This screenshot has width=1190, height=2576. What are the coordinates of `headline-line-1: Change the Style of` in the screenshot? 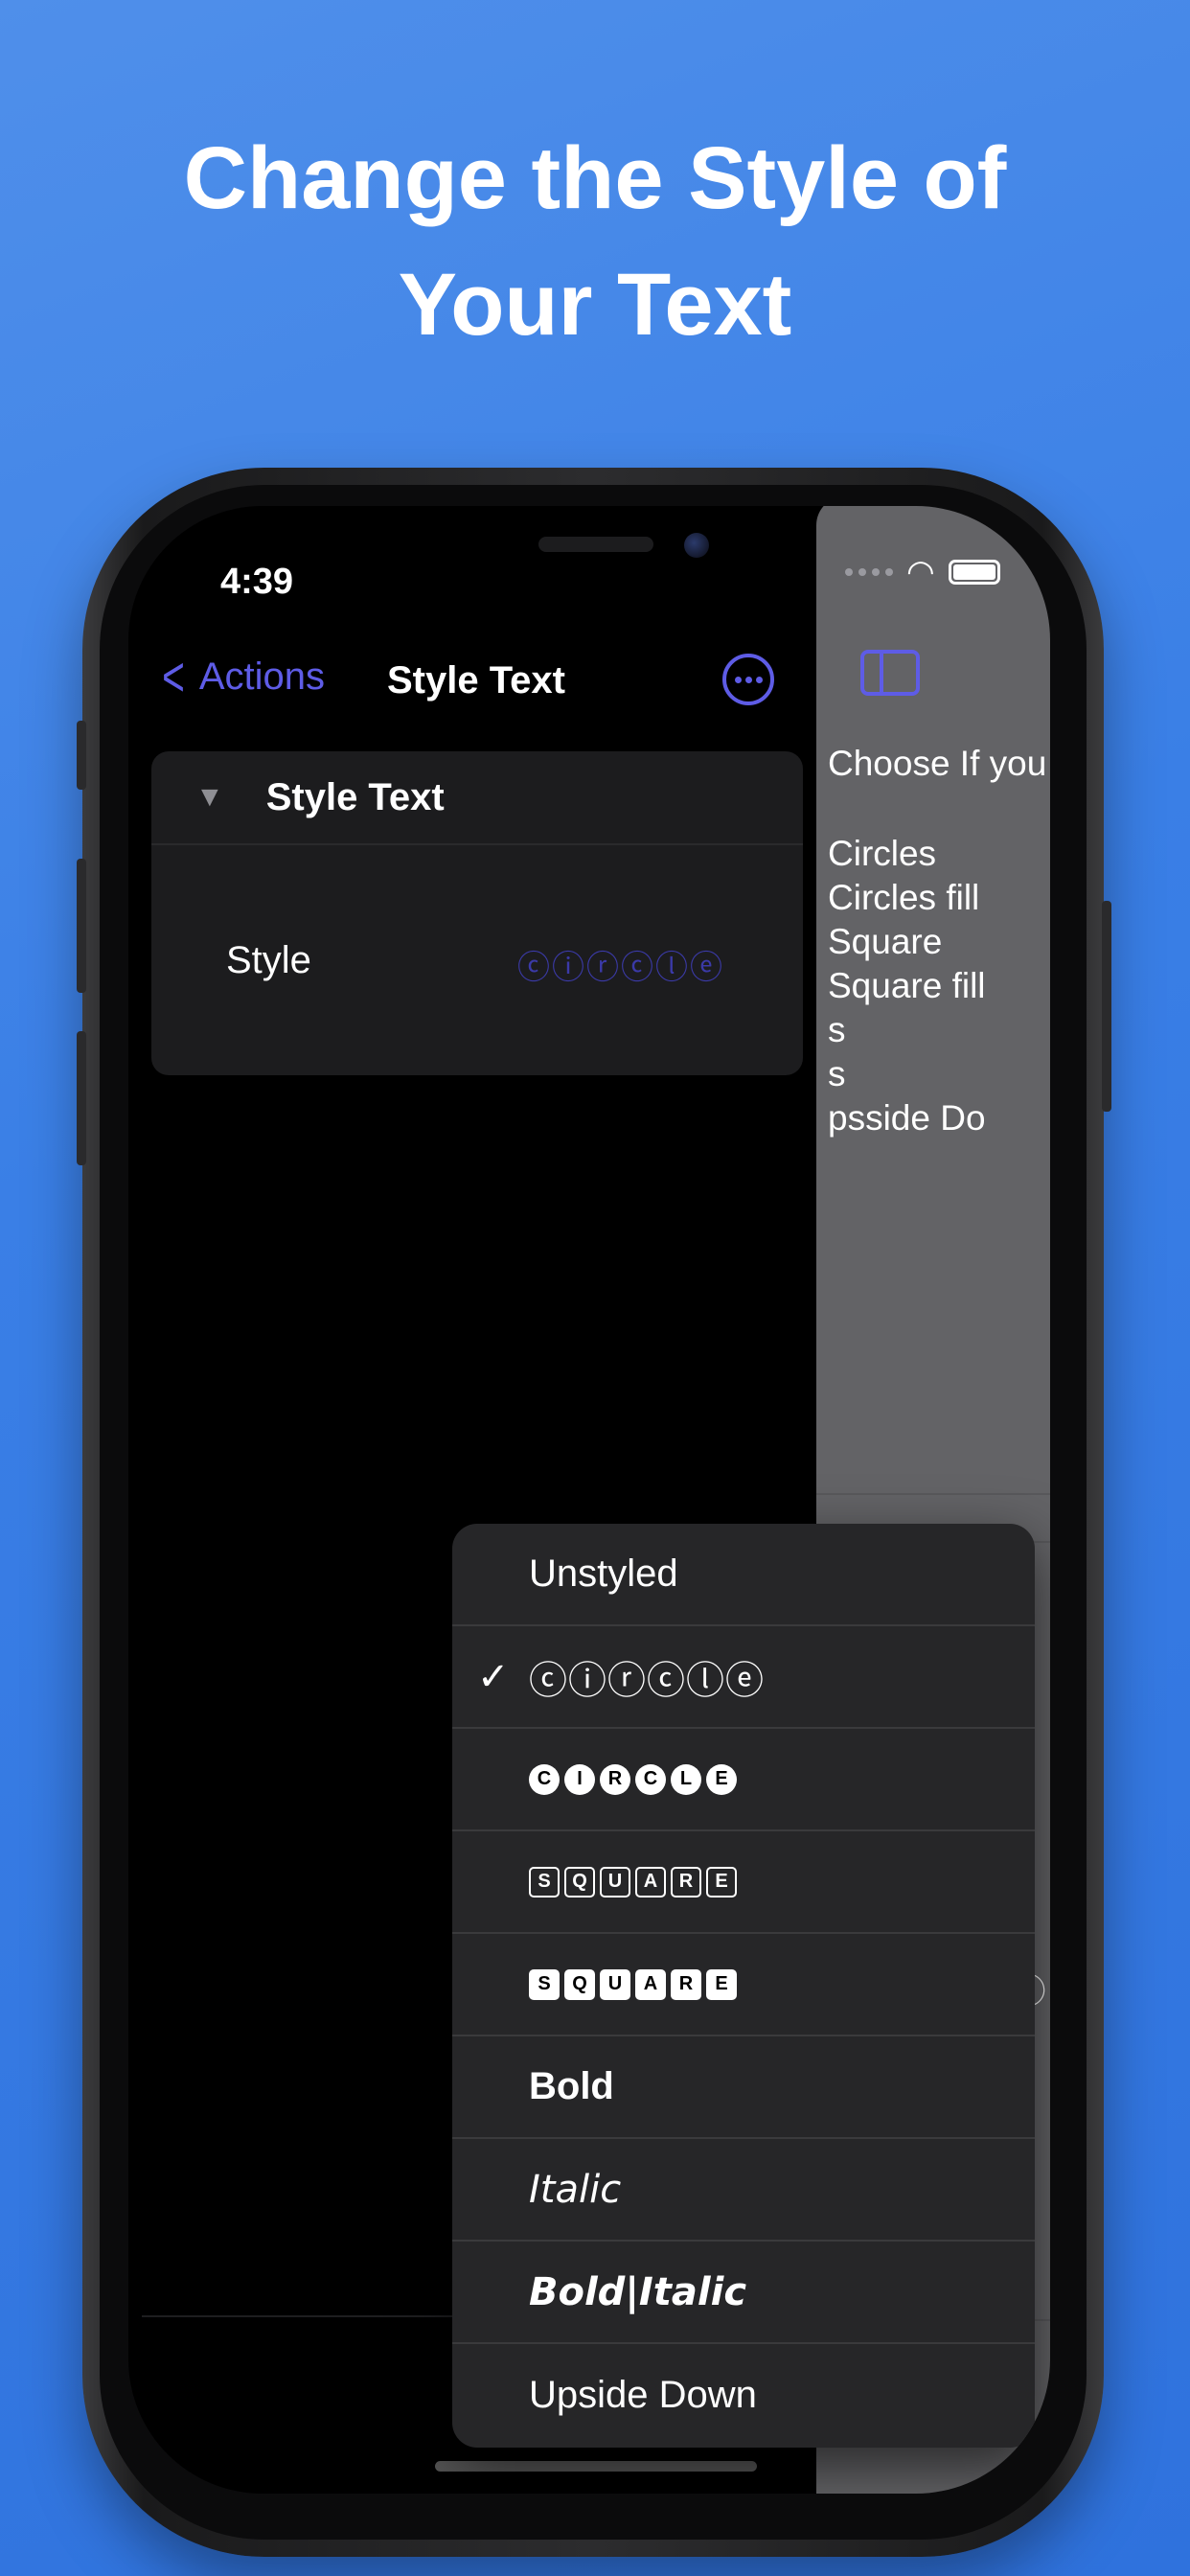 It's located at (595, 178).